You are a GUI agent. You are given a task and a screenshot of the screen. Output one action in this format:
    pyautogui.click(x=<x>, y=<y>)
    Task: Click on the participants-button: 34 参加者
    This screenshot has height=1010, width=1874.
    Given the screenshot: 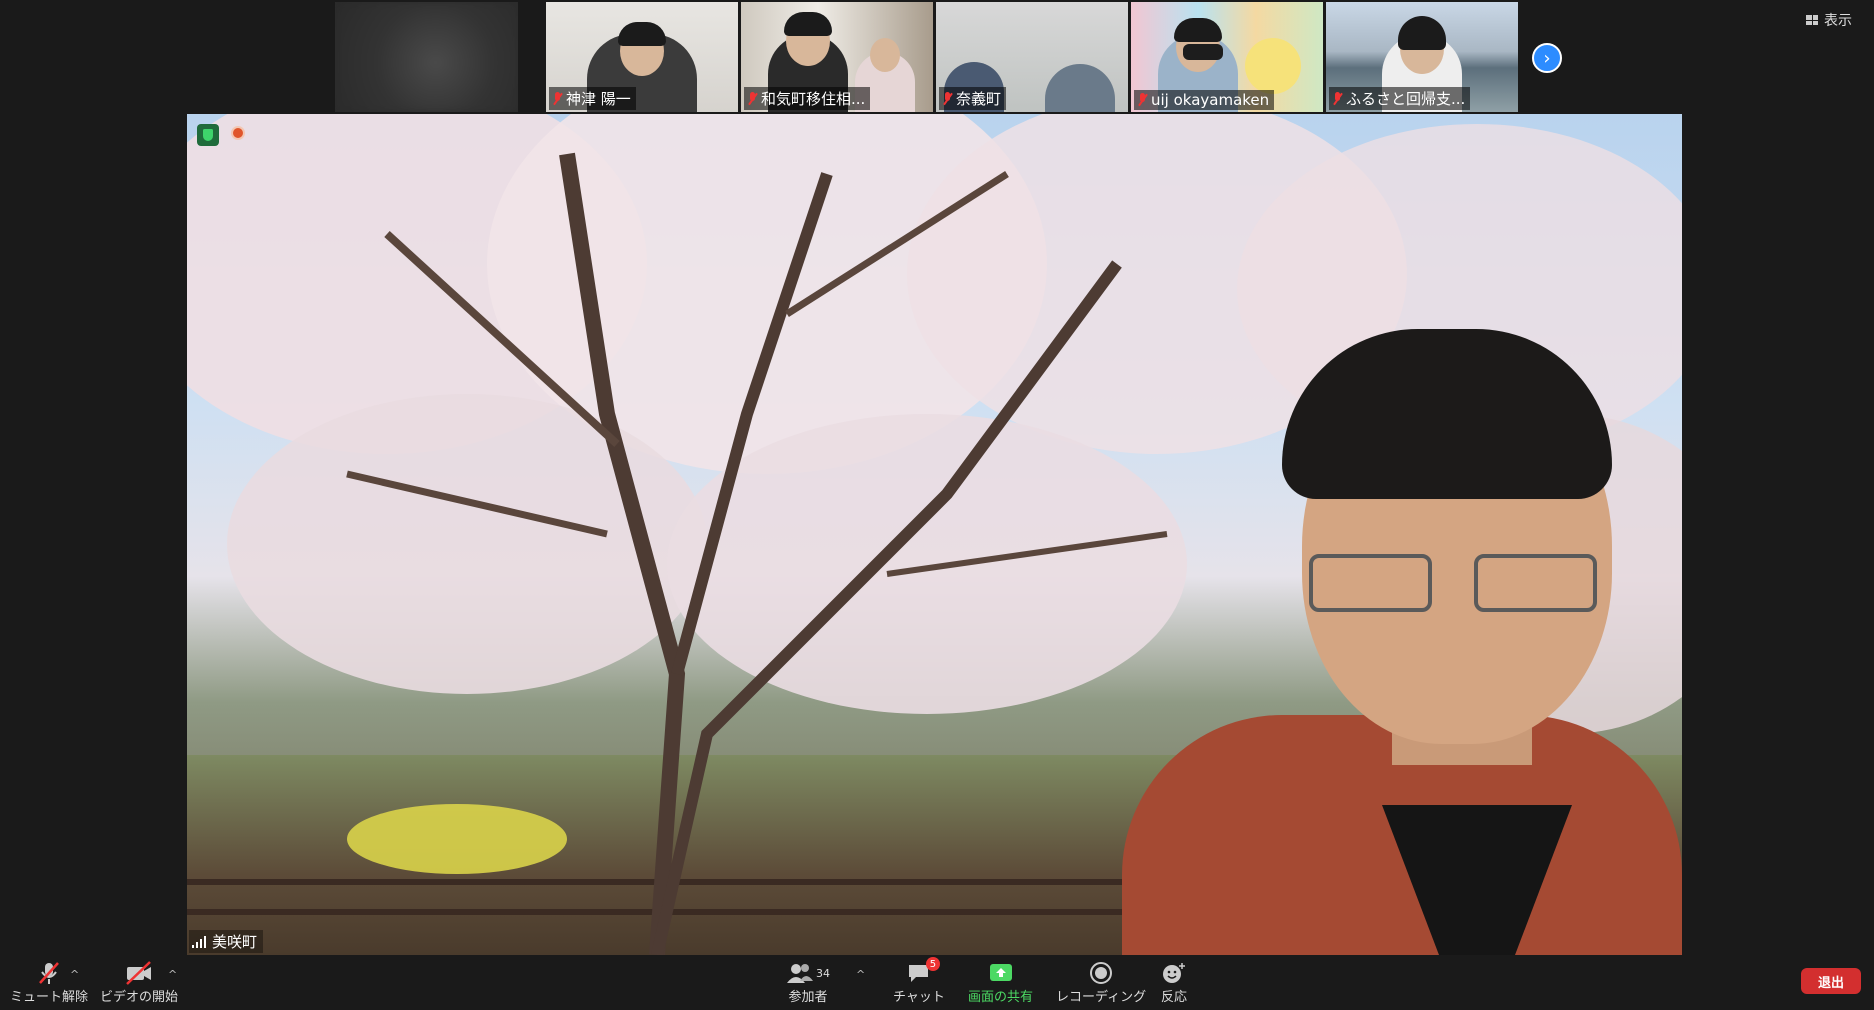 What is the action you would take?
    pyautogui.click(x=808, y=982)
    